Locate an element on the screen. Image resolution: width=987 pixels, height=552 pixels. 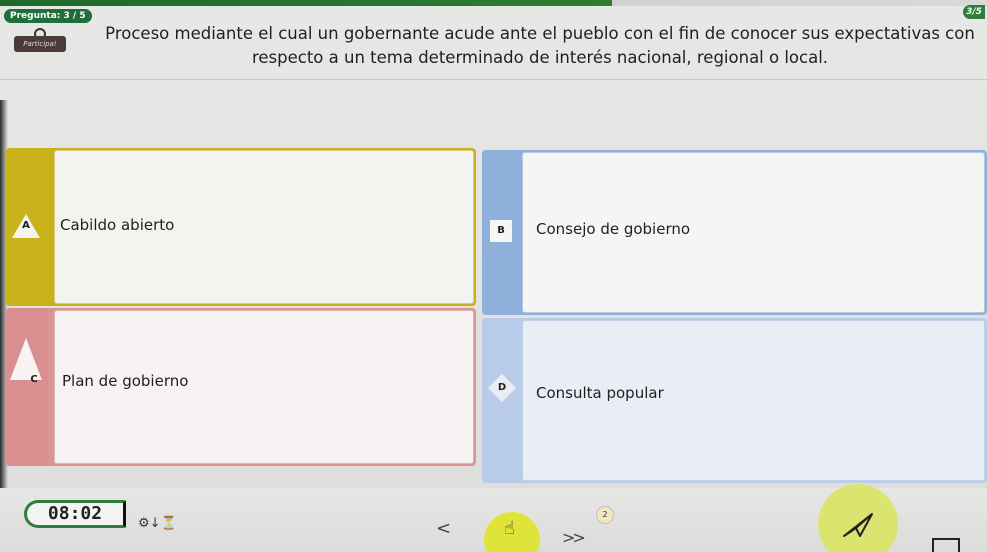
timer-settings-icon: ⚙↓⏳ is located at coordinates (157, 523).